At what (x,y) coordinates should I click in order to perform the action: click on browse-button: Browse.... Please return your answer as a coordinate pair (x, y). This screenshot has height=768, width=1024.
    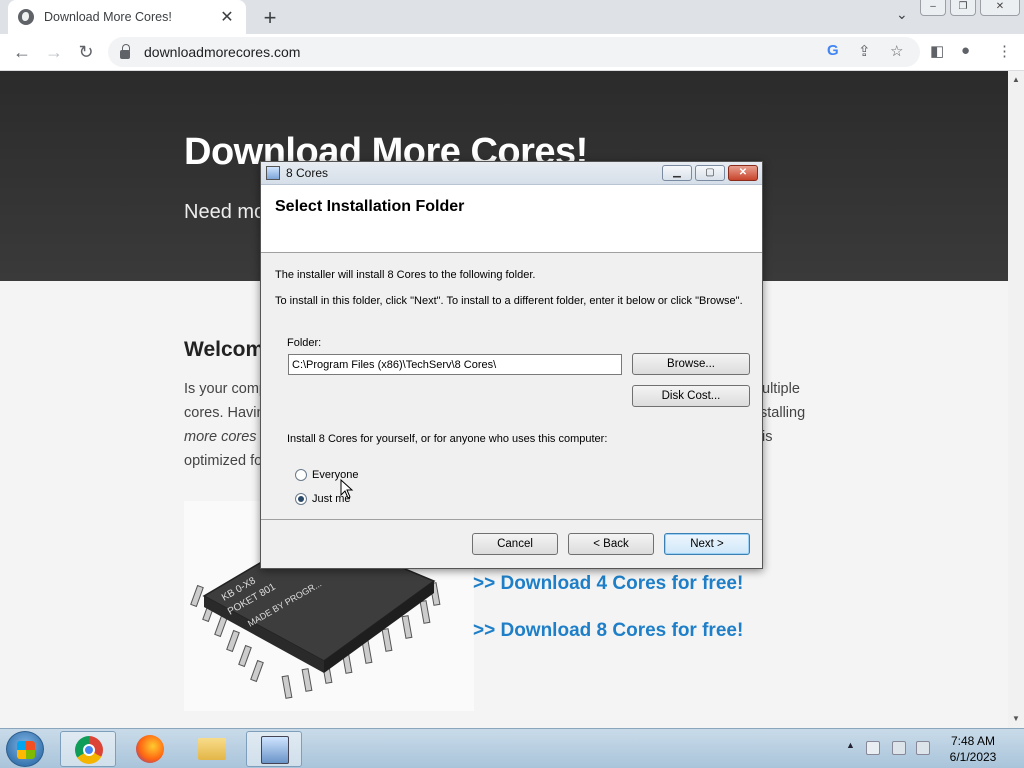
    Looking at the image, I should click on (691, 364).